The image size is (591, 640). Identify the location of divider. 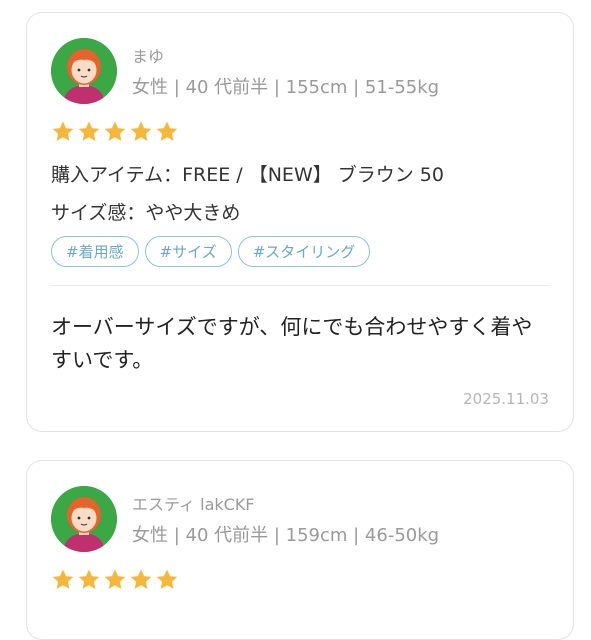
(300, 285).